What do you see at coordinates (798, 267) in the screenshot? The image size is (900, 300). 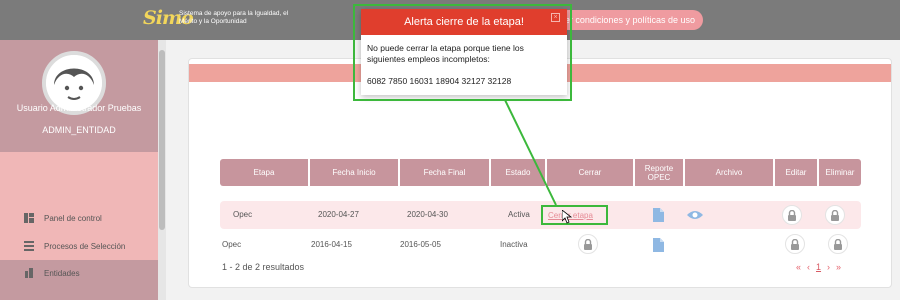 I see `pager-first-button: «` at bounding box center [798, 267].